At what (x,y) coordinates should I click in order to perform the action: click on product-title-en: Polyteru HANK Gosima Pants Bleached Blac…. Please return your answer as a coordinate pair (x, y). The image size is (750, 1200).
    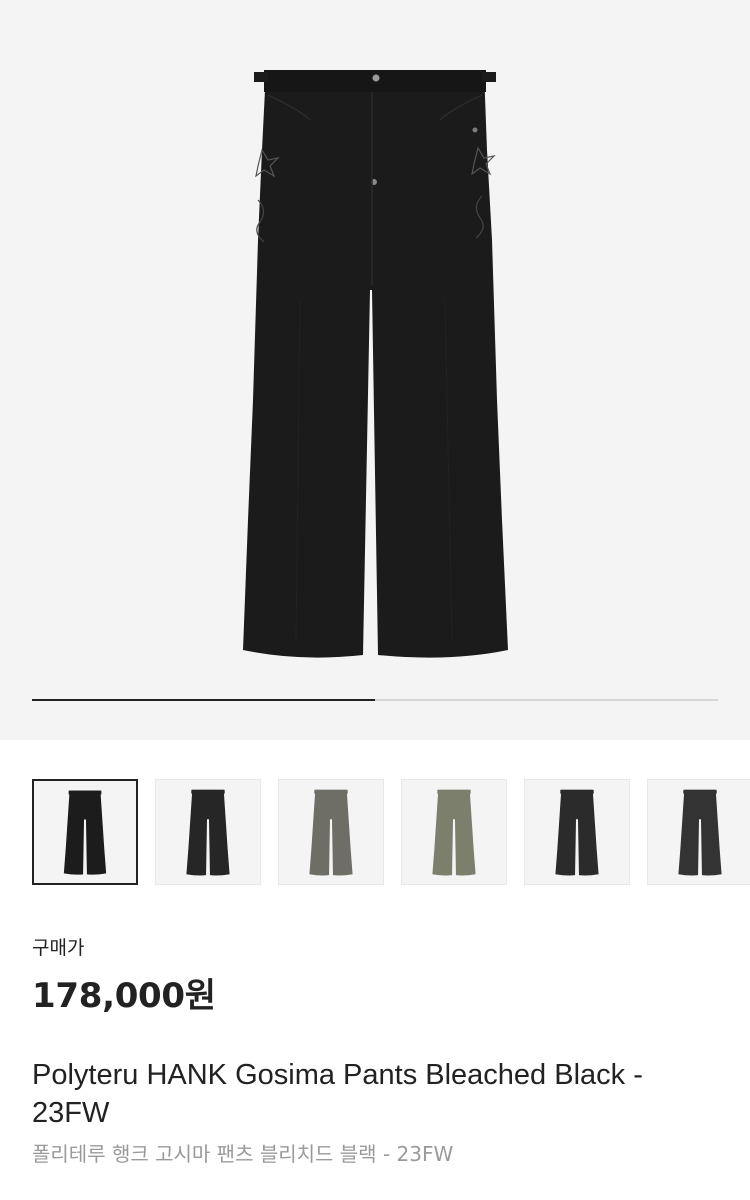
    Looking at the image, I should click on (337, 1094).